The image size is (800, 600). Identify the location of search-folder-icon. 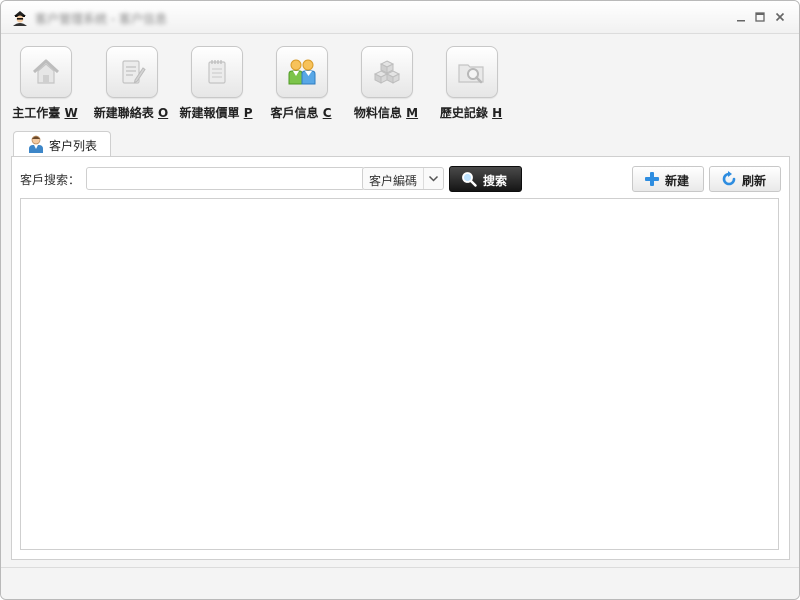
(471, 74).